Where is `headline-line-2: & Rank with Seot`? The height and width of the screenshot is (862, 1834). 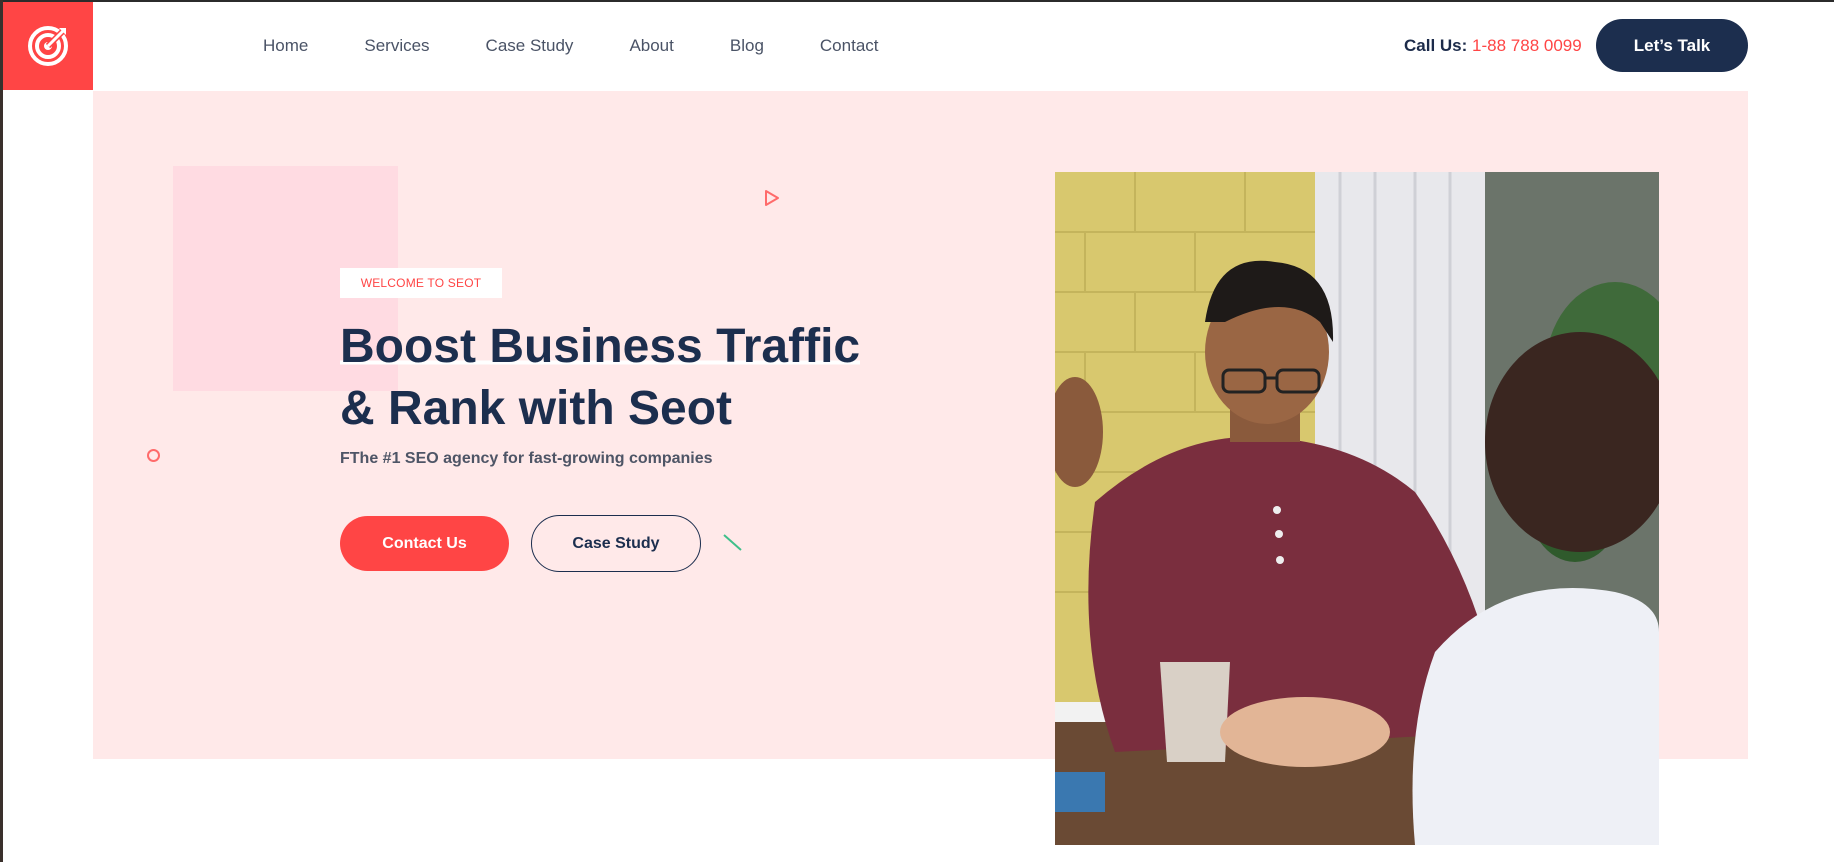 headline-line-2: & Rank with Seot is located at coordinates (536, 408).